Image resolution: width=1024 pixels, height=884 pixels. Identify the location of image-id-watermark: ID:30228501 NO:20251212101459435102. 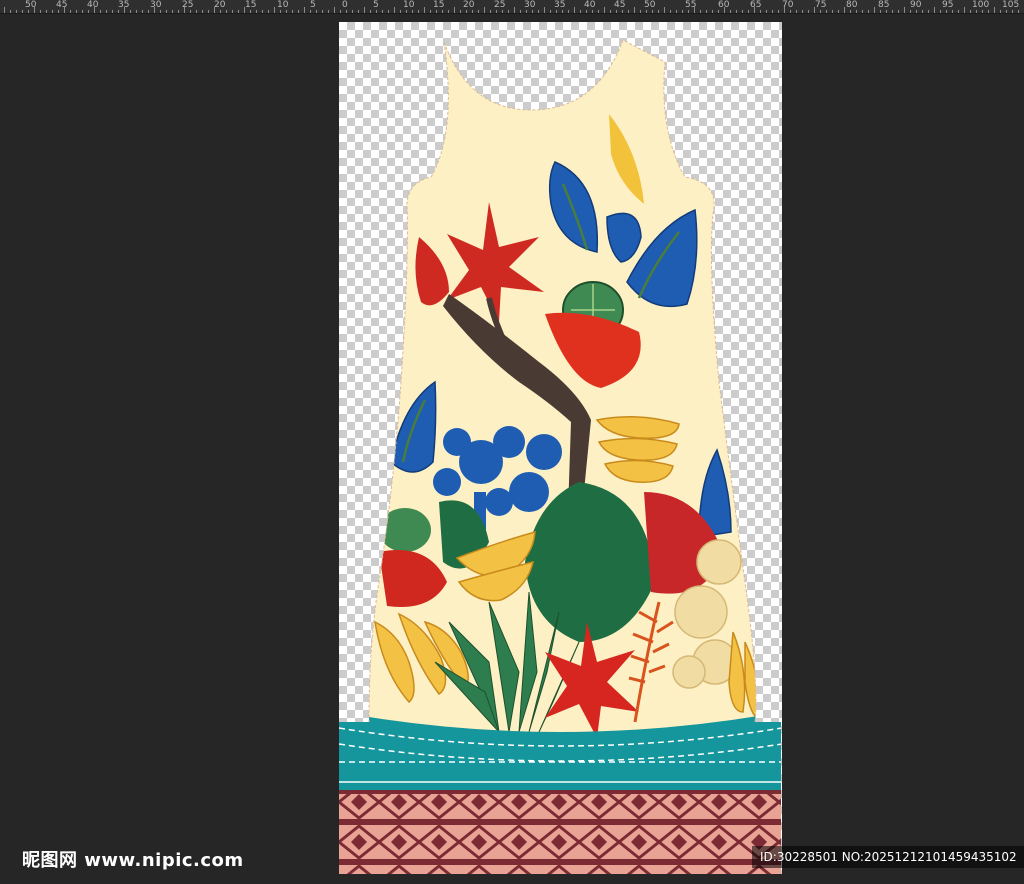
(888, 857).